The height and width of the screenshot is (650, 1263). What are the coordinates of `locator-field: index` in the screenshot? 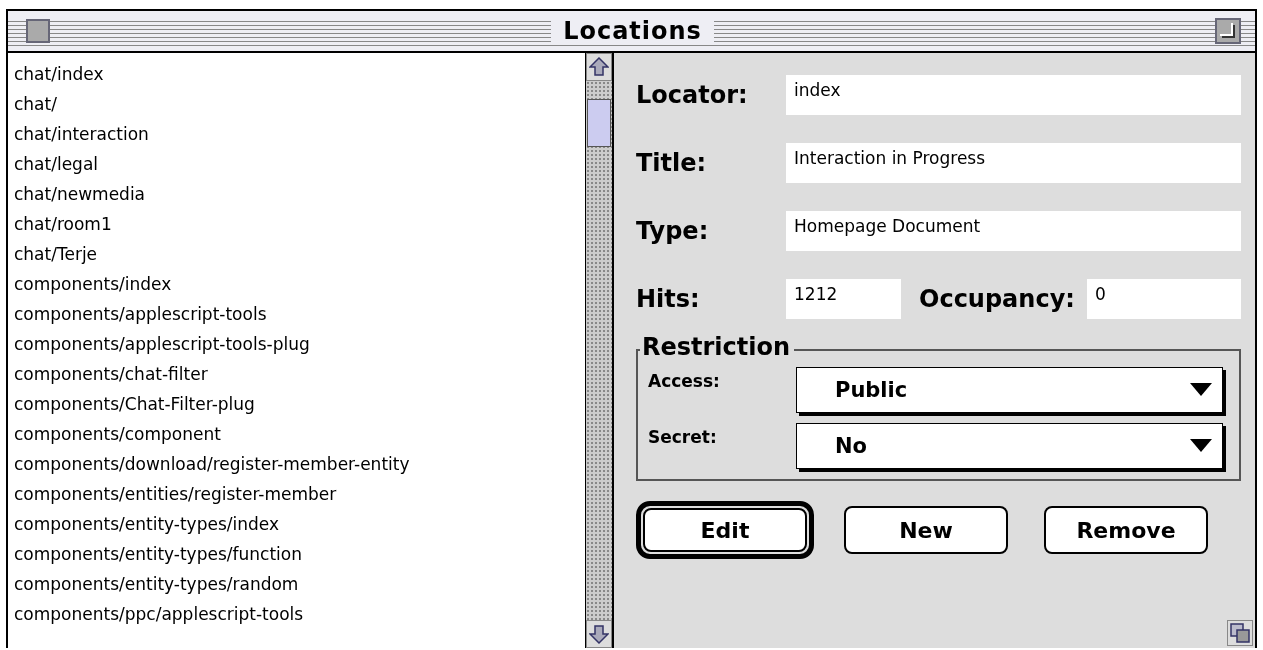 It's located at (1013, 95).